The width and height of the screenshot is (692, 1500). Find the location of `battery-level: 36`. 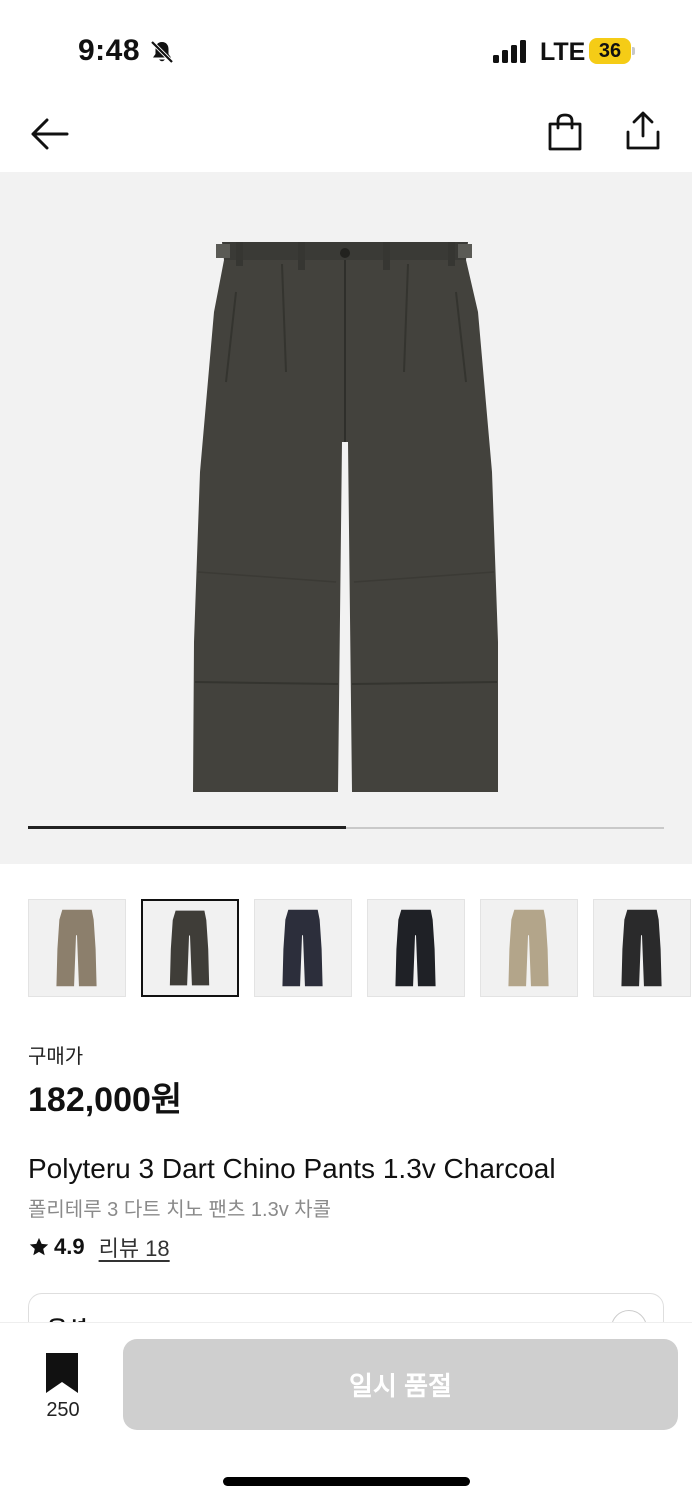

battery-level: 36 is located at coordinates (610, 51).